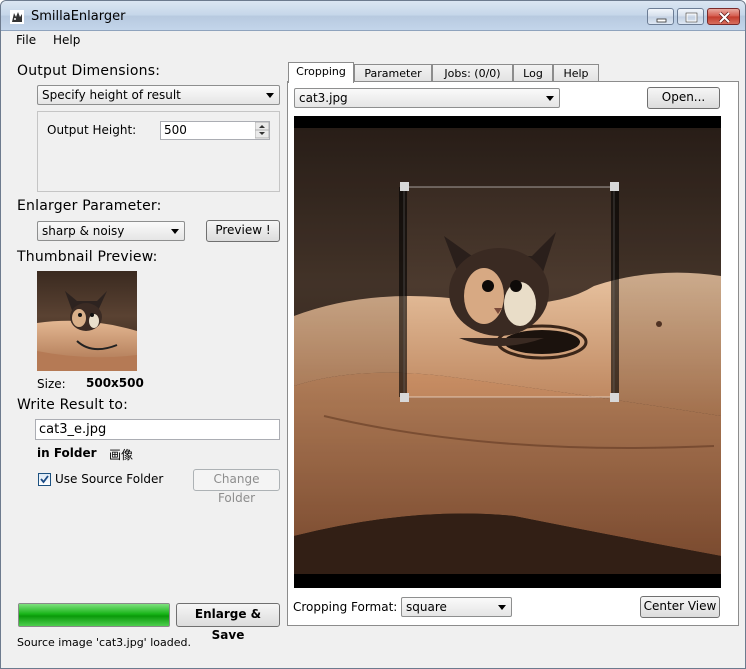 Image resolution: width=746 pixels, height=669 pixels. Describe the element at coordinates (373, 16) in the screenshot. I see `title-bar: SmillaEnlarger` at that location.